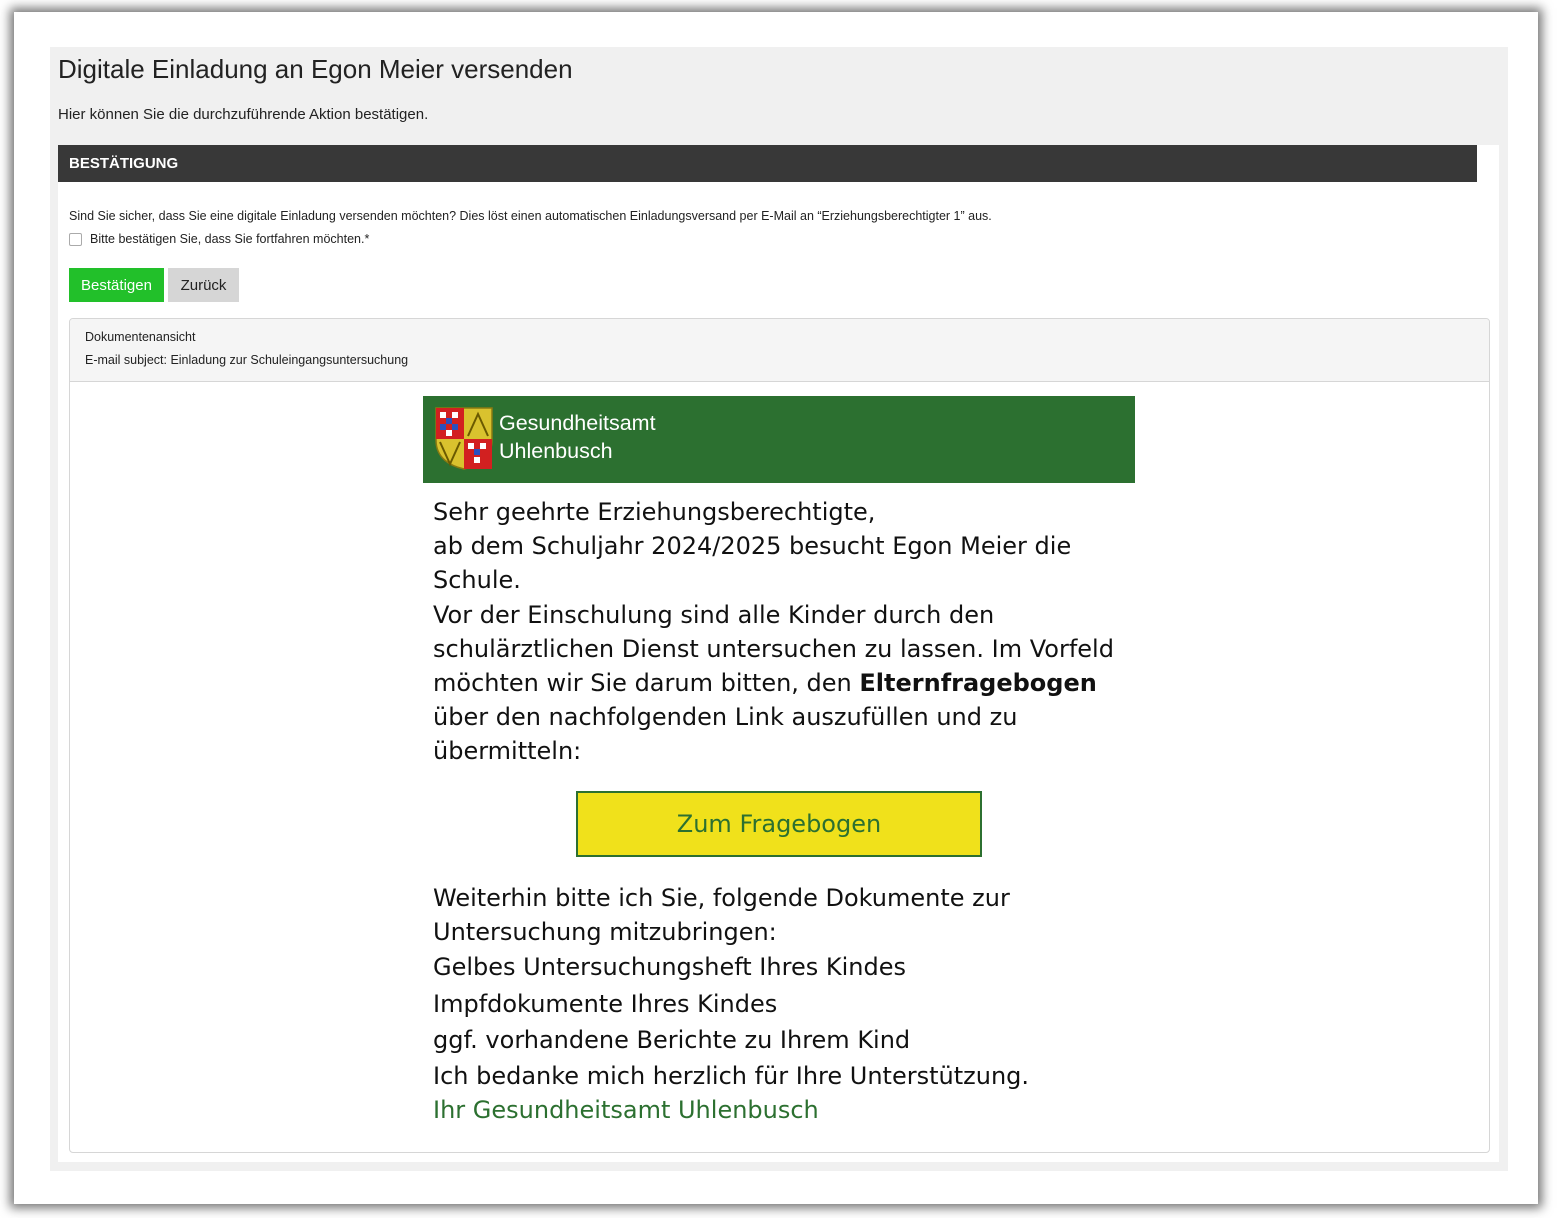  I want to click on panel-header: BESTÄTIGUNG, so click(767, 163).